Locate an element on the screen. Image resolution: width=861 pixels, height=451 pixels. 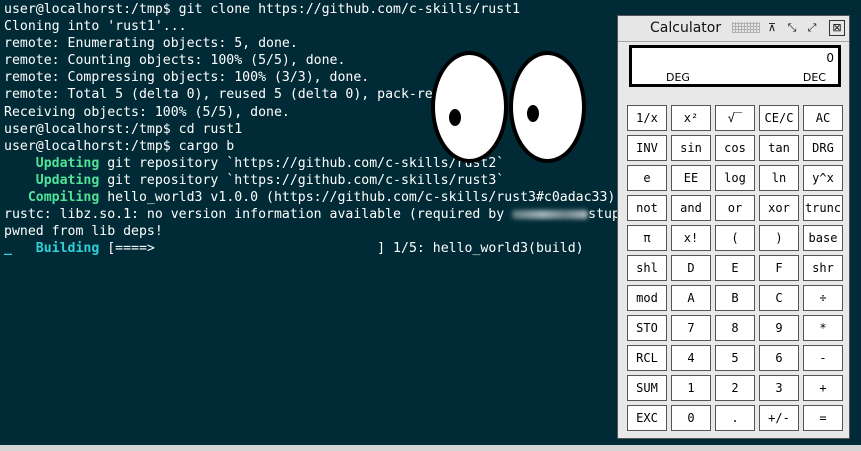
key-hex-b: B is located at coordinates (735, 298).